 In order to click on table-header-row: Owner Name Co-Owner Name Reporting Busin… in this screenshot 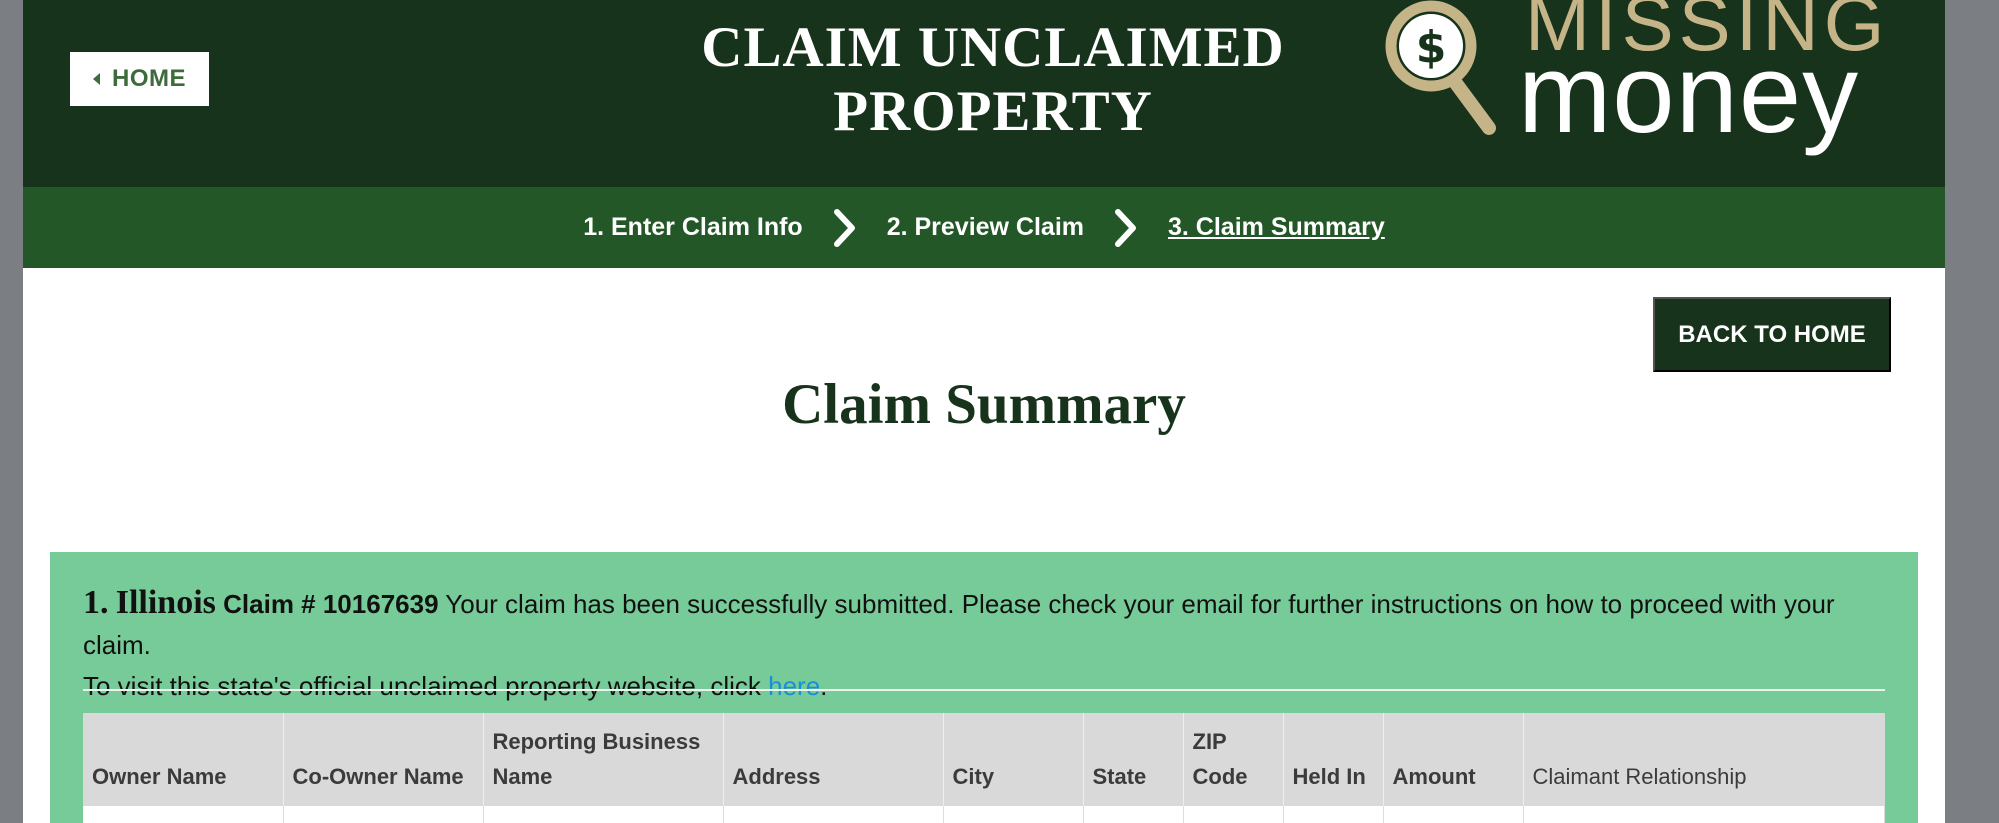, I will do `click(984, 759)`.